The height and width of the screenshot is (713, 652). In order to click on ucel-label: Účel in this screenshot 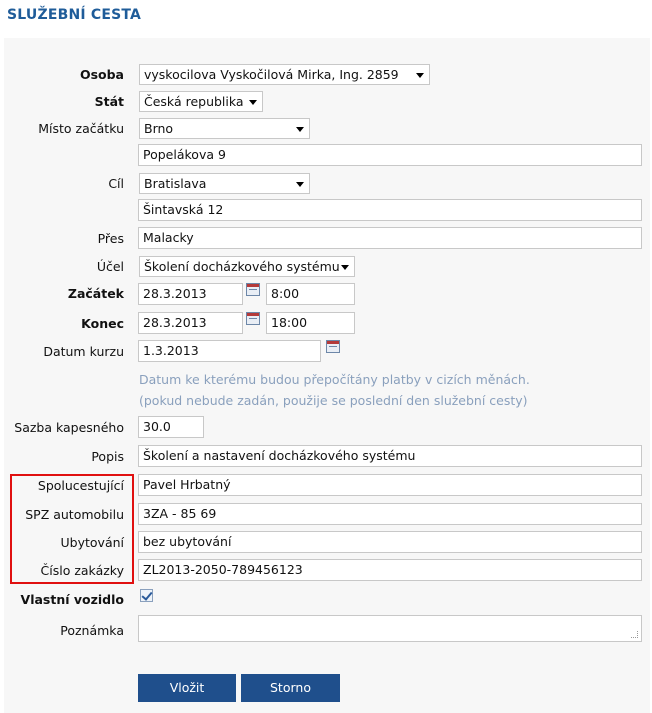, I will do `click(110, 266)`.